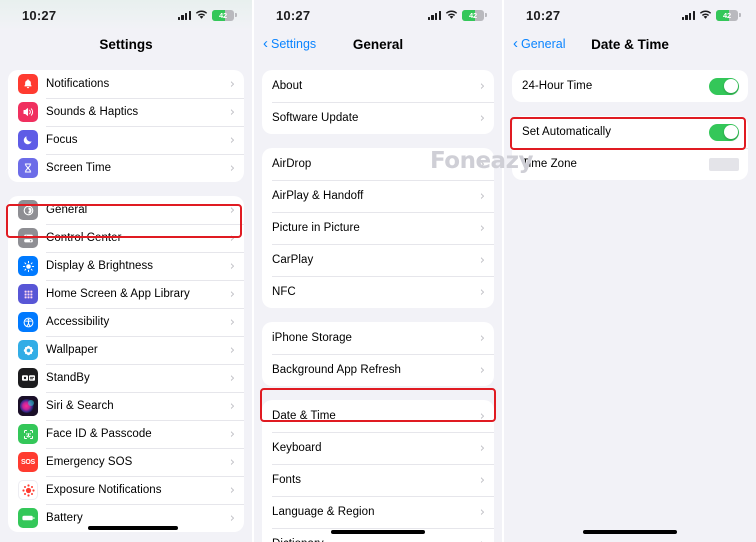 The image size is (756, 542). What do you see at coordinates (28, 294) in the screenshot?
I see `grid-icon` at bounding box center [28, 294].